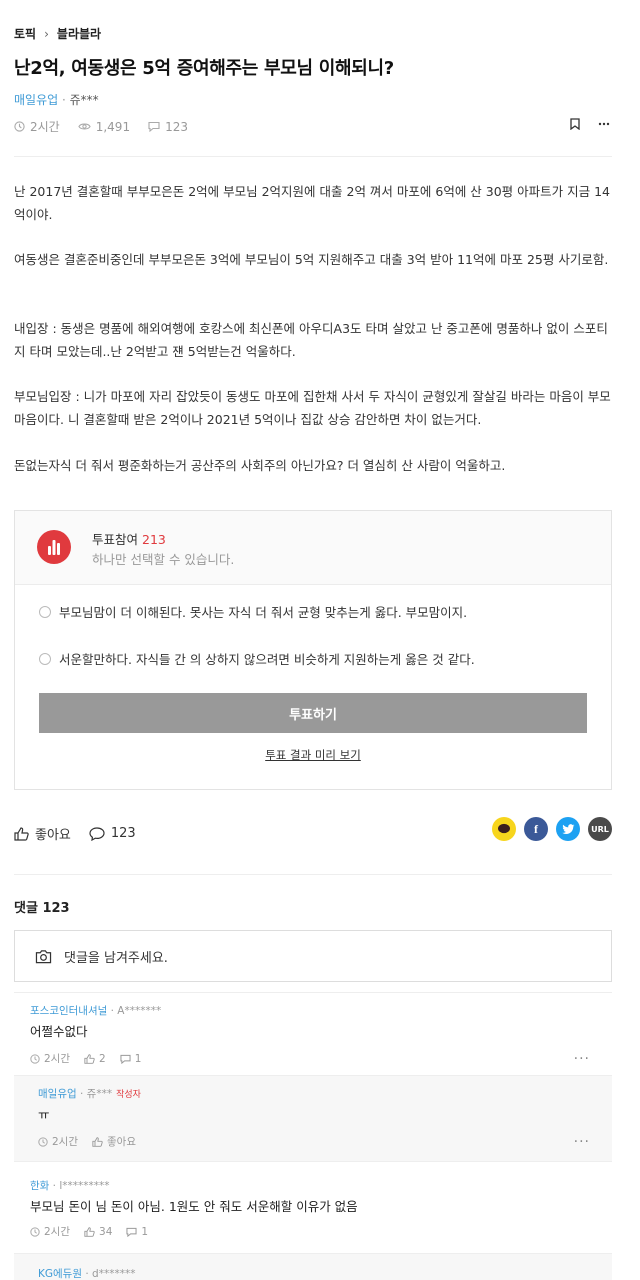 The height and width of the screenshot is (1280, 640). I want to click on poll-chart-icon, so click(54, 547).